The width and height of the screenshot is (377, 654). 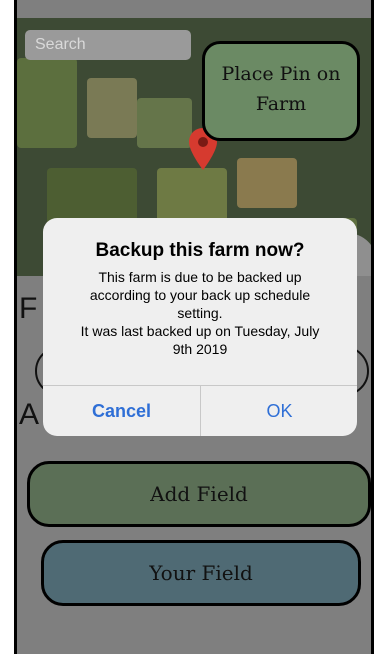 What do you see at coordinates (200, 331) in the screenshot?
I see `alert-message-line: It was last backed up on Tuesday, July` at bounding box center [200, 331].